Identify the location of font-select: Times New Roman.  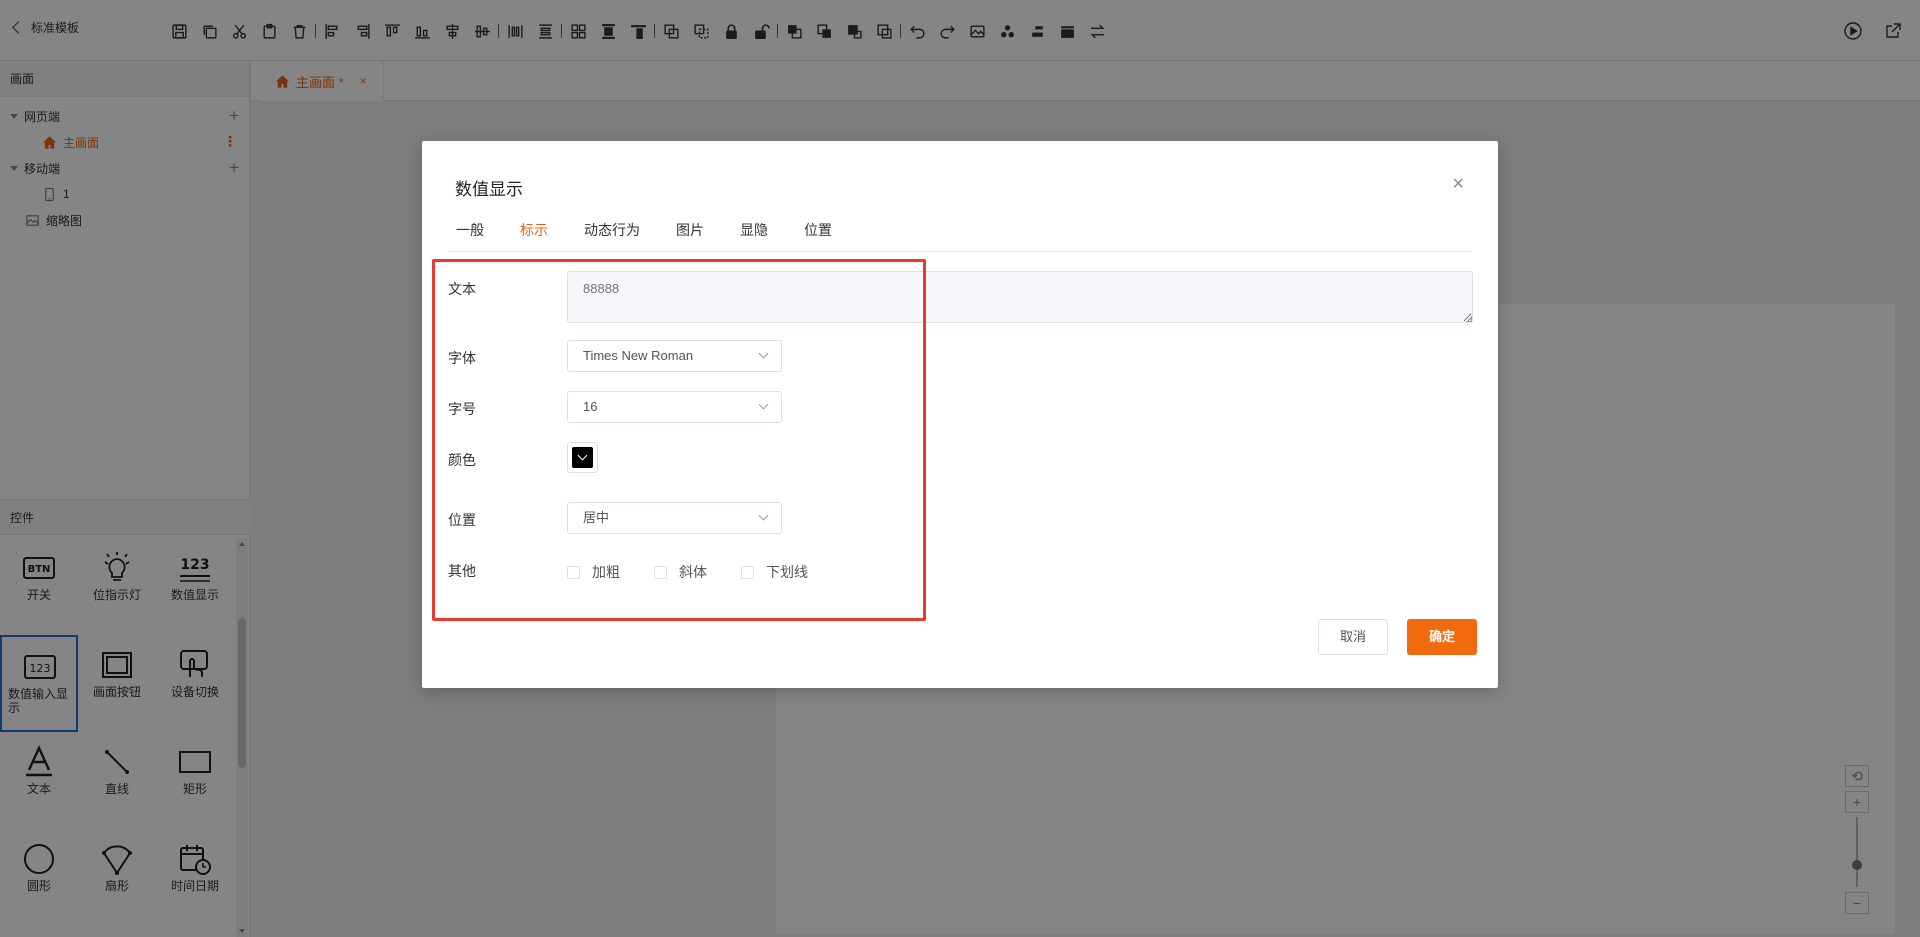
(674, 356).